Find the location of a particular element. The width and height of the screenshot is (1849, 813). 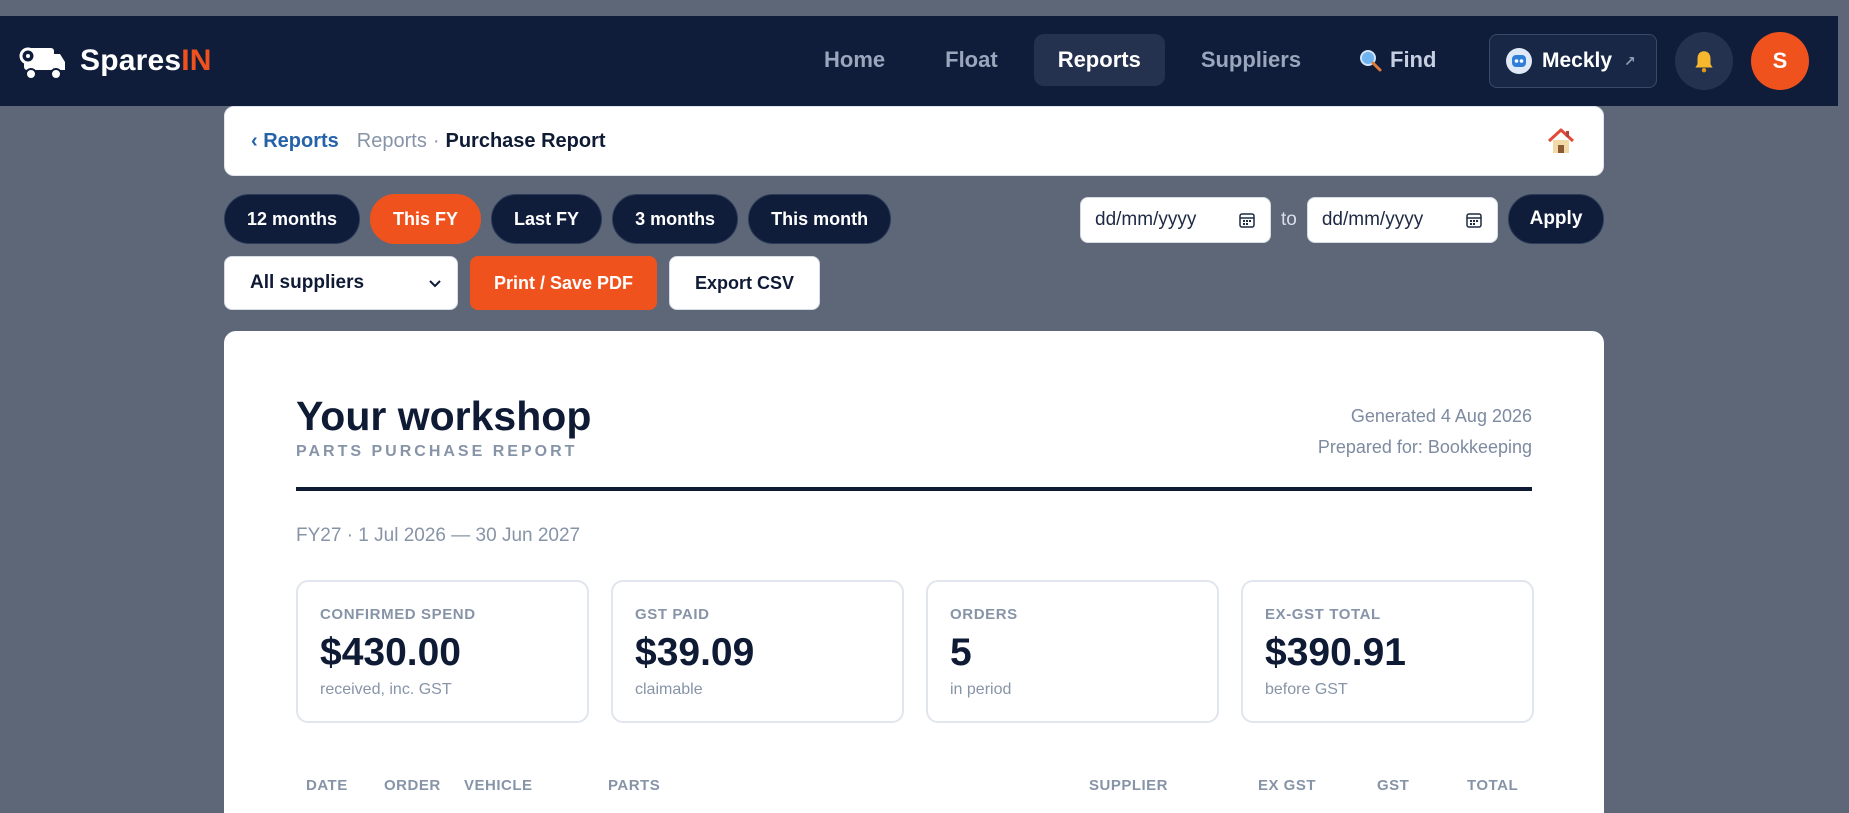

brand: SparesIN is located at coordinates (114, 61).